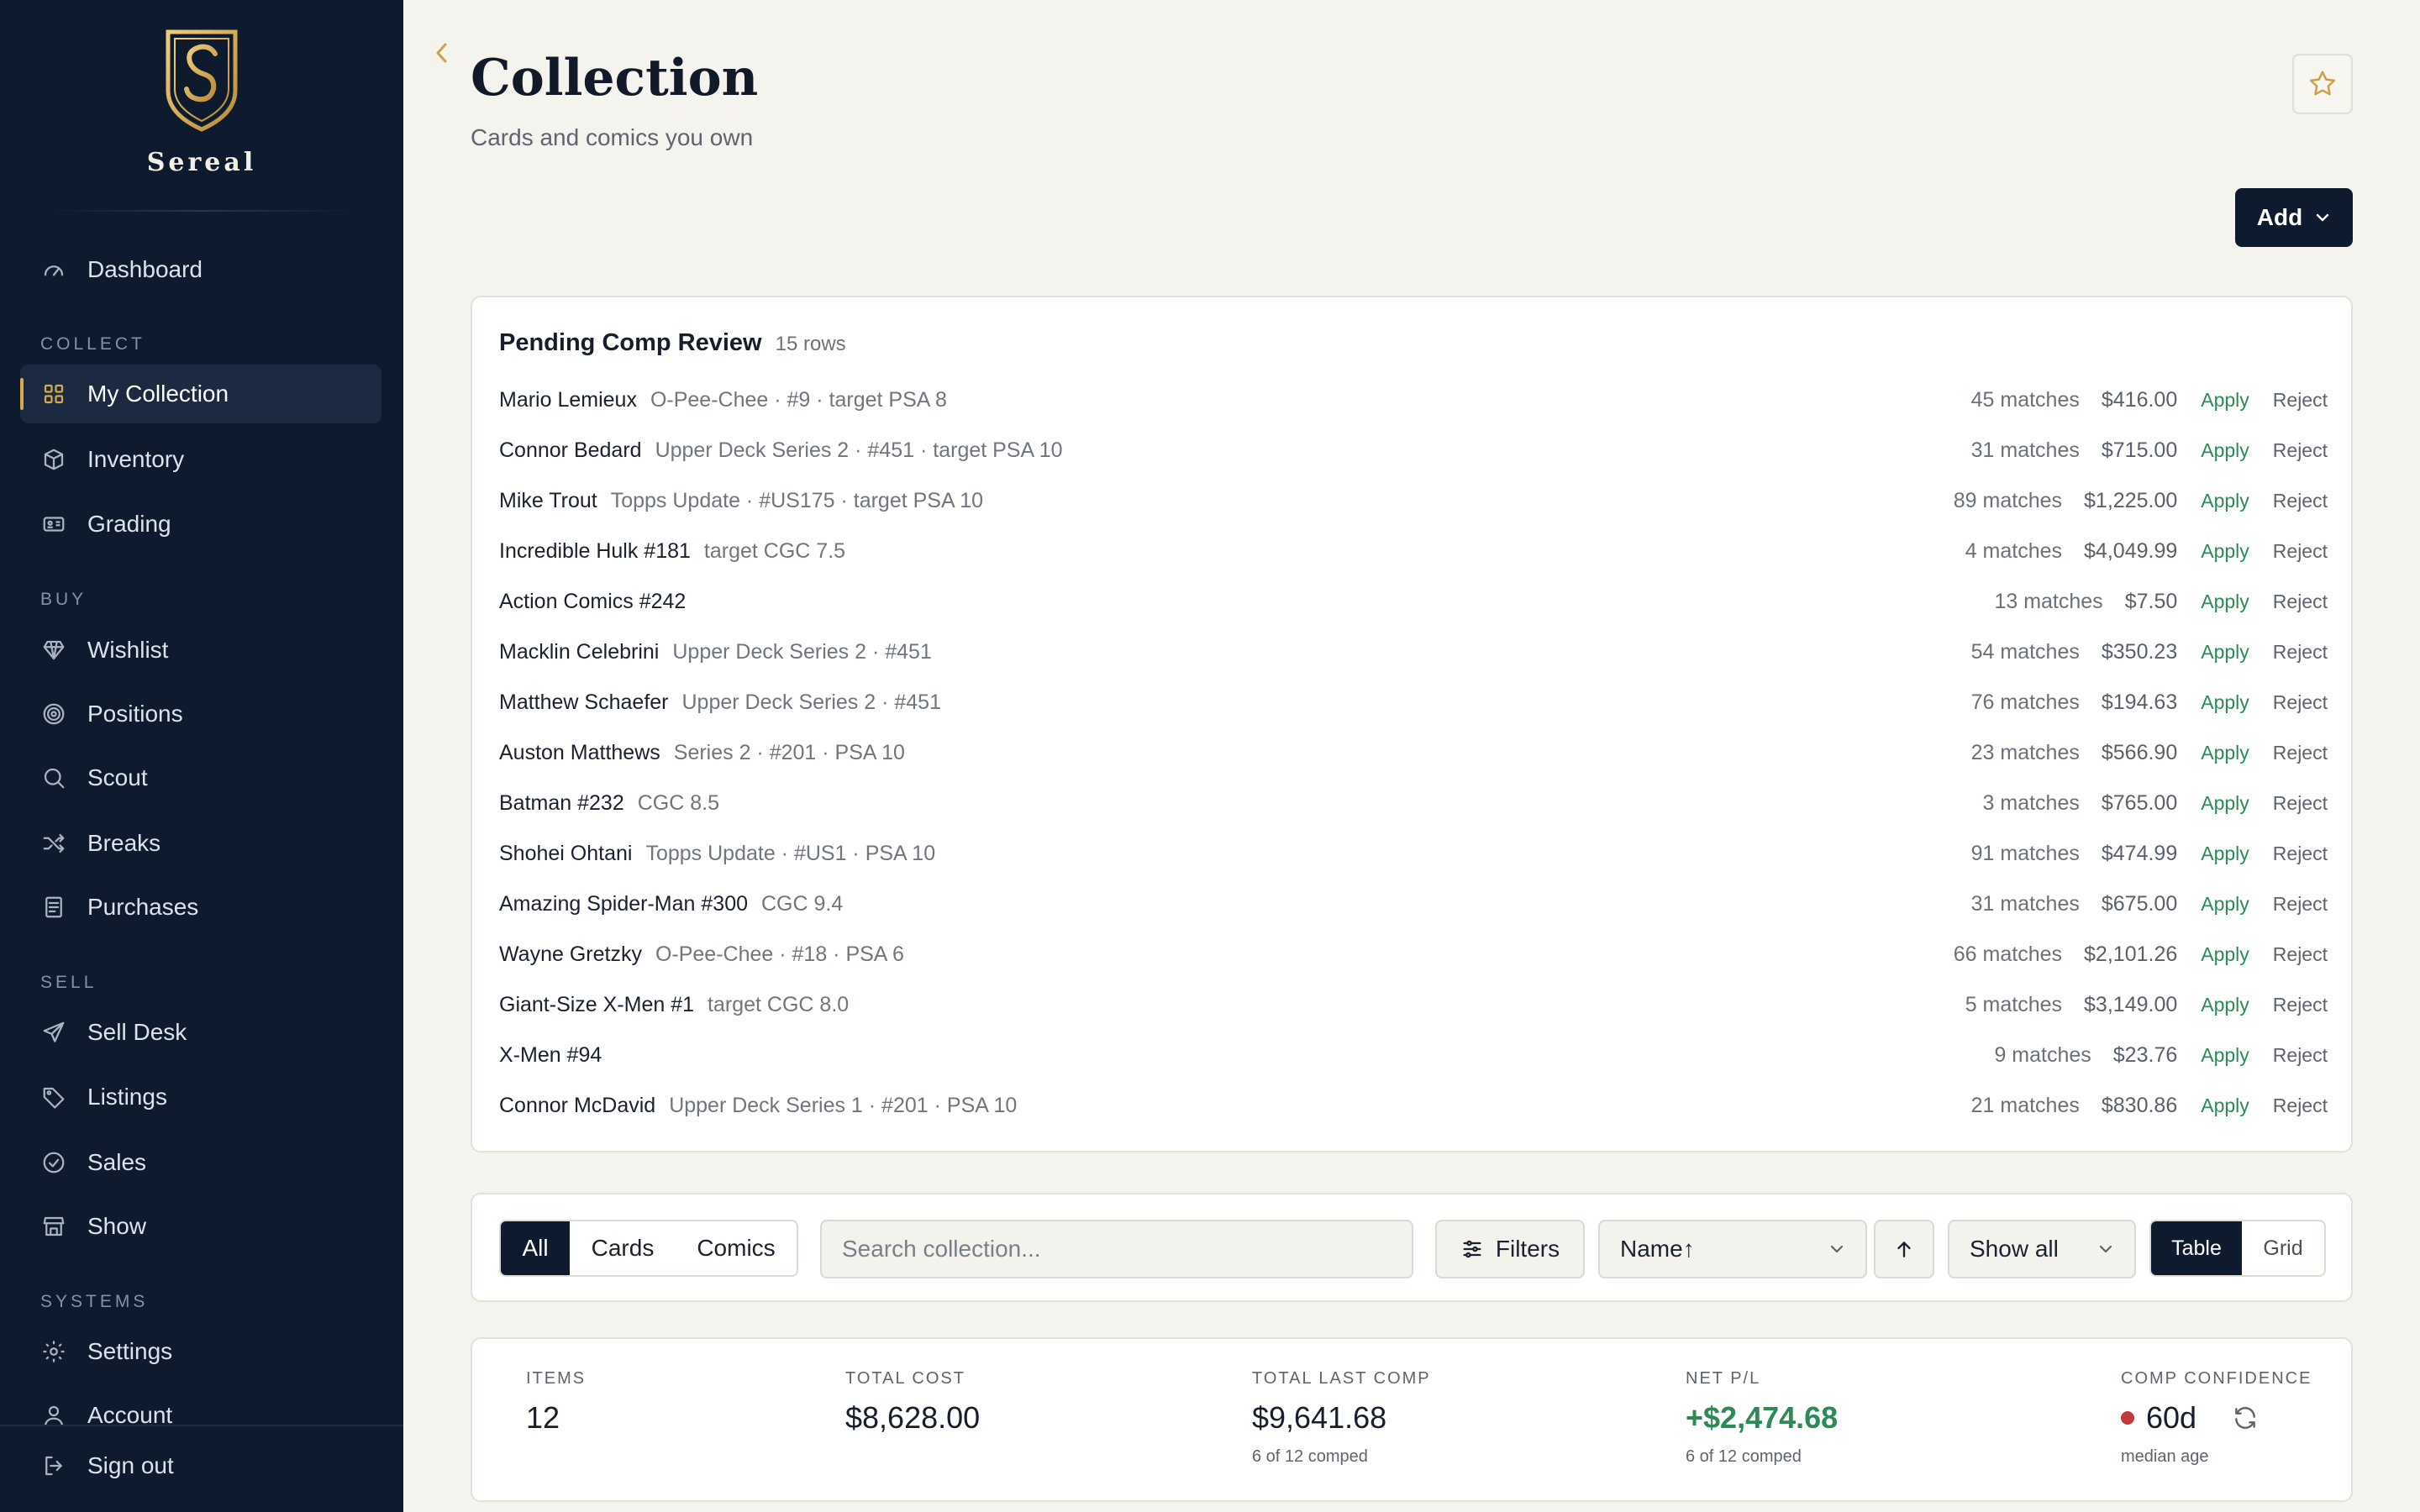  What do you see at coordinates (623, 1248) in the screenshot?
I see `segment-cards: Cards` at bounding box center [623, 1248].